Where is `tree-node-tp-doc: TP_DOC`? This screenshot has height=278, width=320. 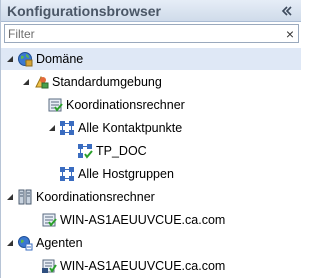 tree-node-tp-doc: TP_DOC is located at coordinates (151, 151).